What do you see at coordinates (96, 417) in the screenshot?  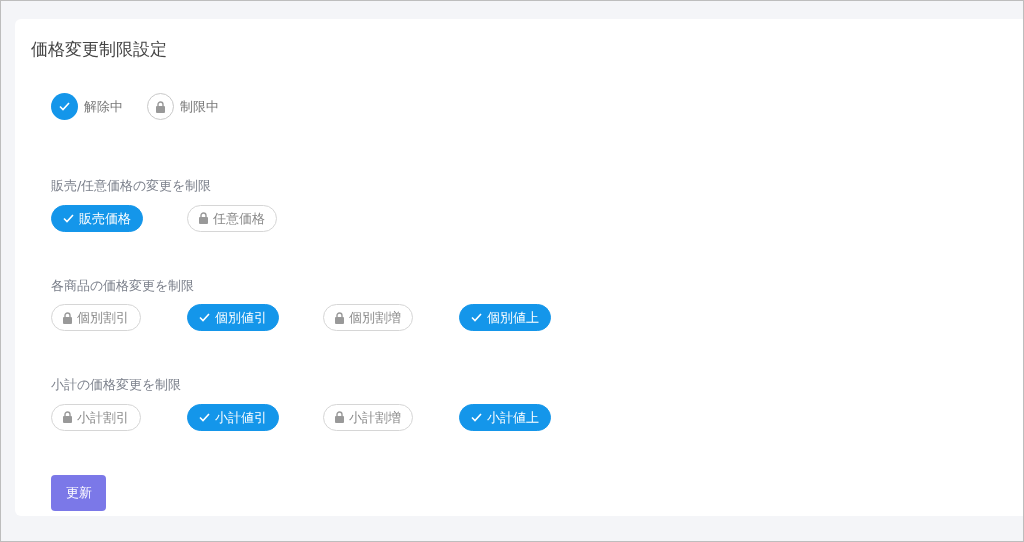 I see `toggle-chip: 小計割引` at bounding box center [96, 417].